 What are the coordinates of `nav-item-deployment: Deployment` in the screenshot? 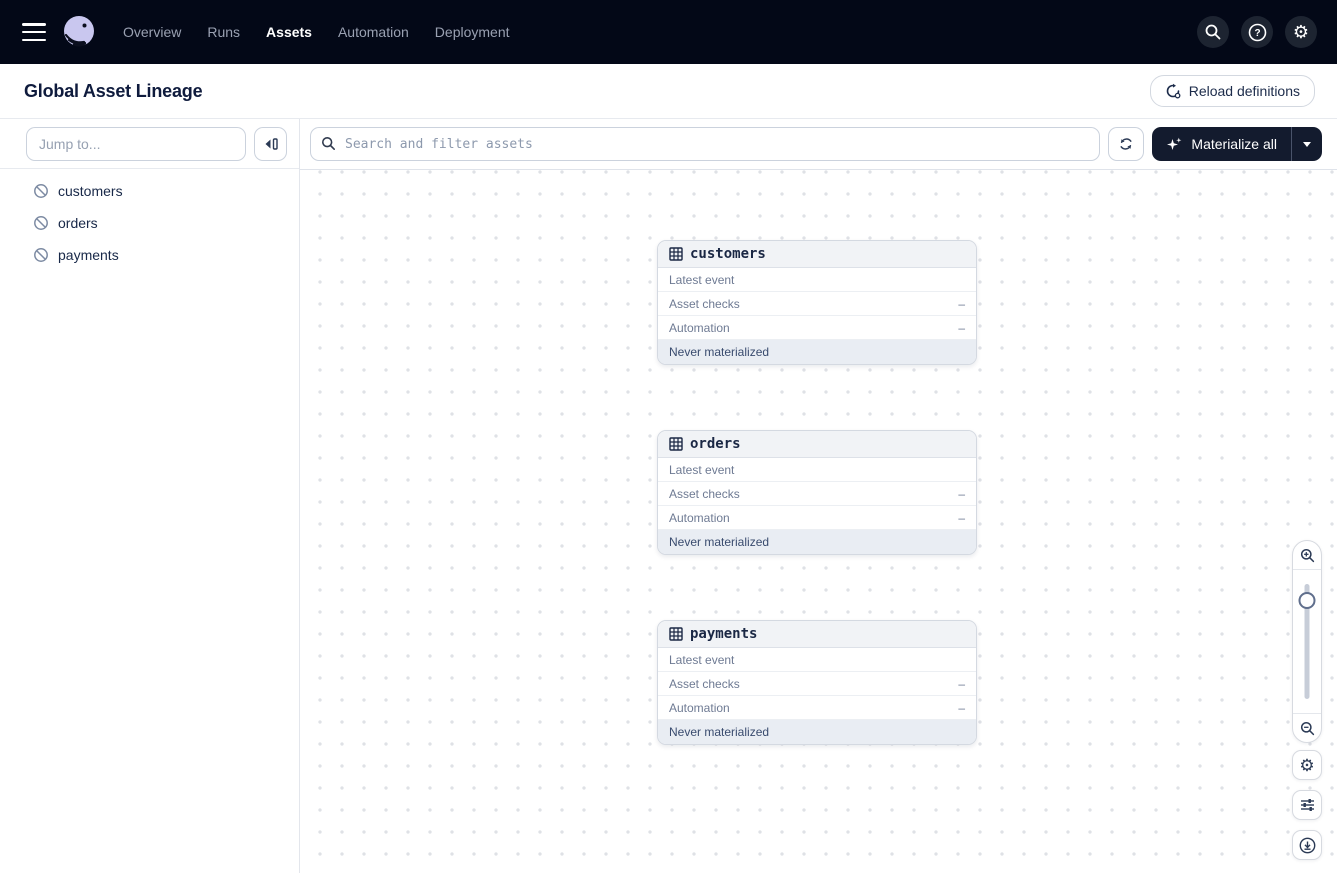 It's located at (472, 32).